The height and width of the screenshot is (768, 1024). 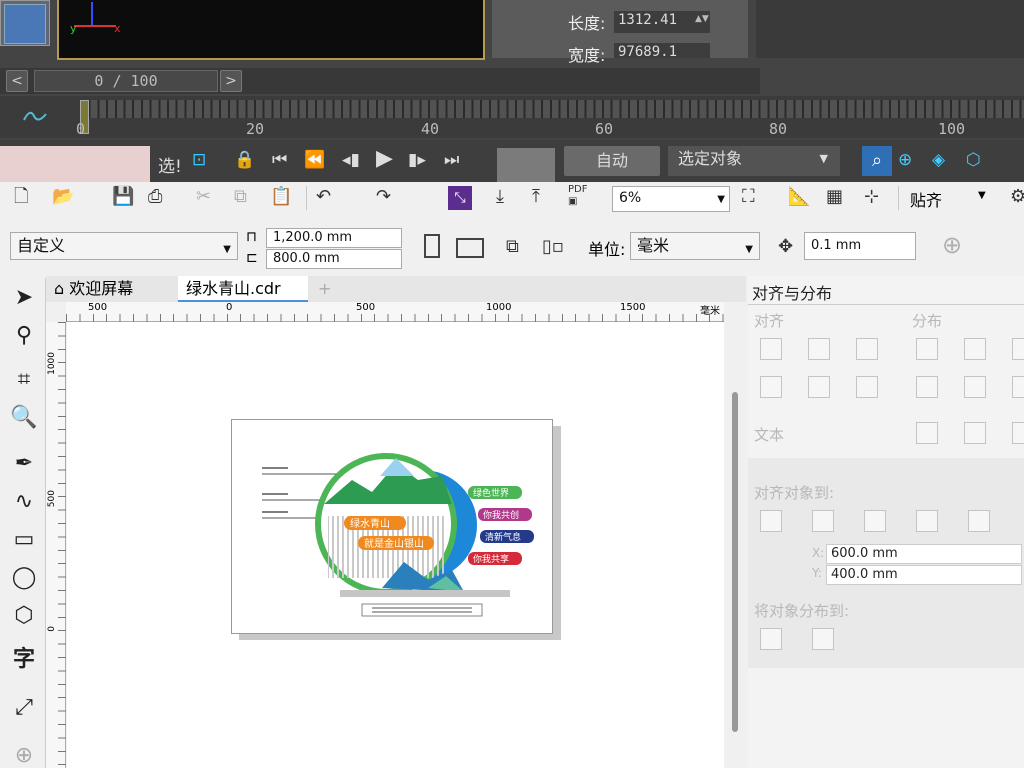 What do you see at coordinates (819, 349) in the screenshot?
I see `align-center-horizontal-icon` at bounding box center [819, 349].